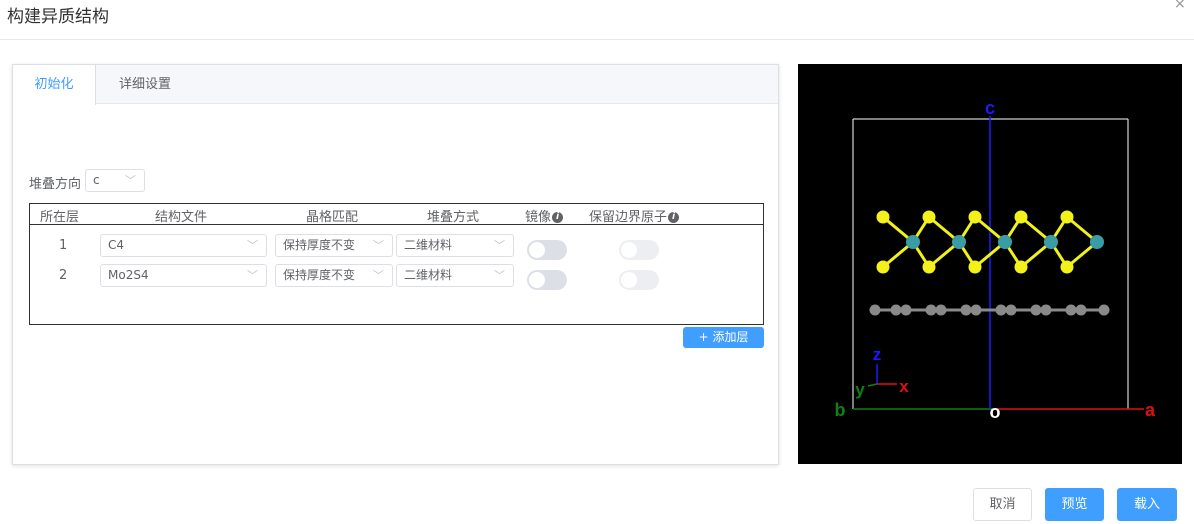 The width and height of the screenshot is (1194, 524). I want to click on axis-label-c: c, so click(990, 108).